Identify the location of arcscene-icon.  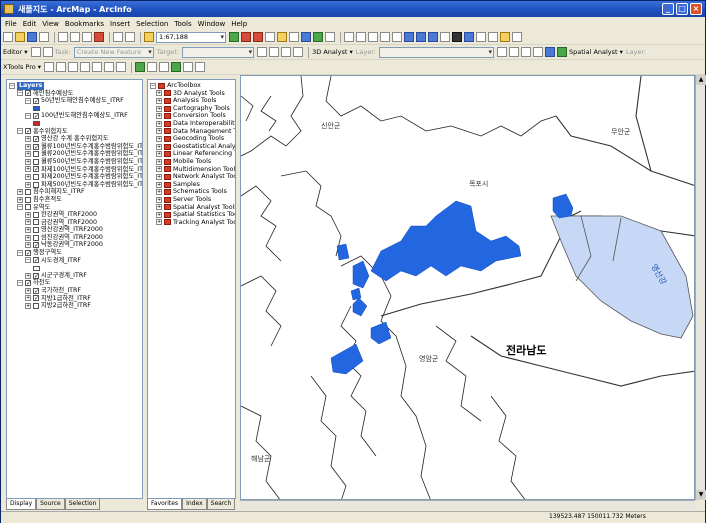
(550, 52).